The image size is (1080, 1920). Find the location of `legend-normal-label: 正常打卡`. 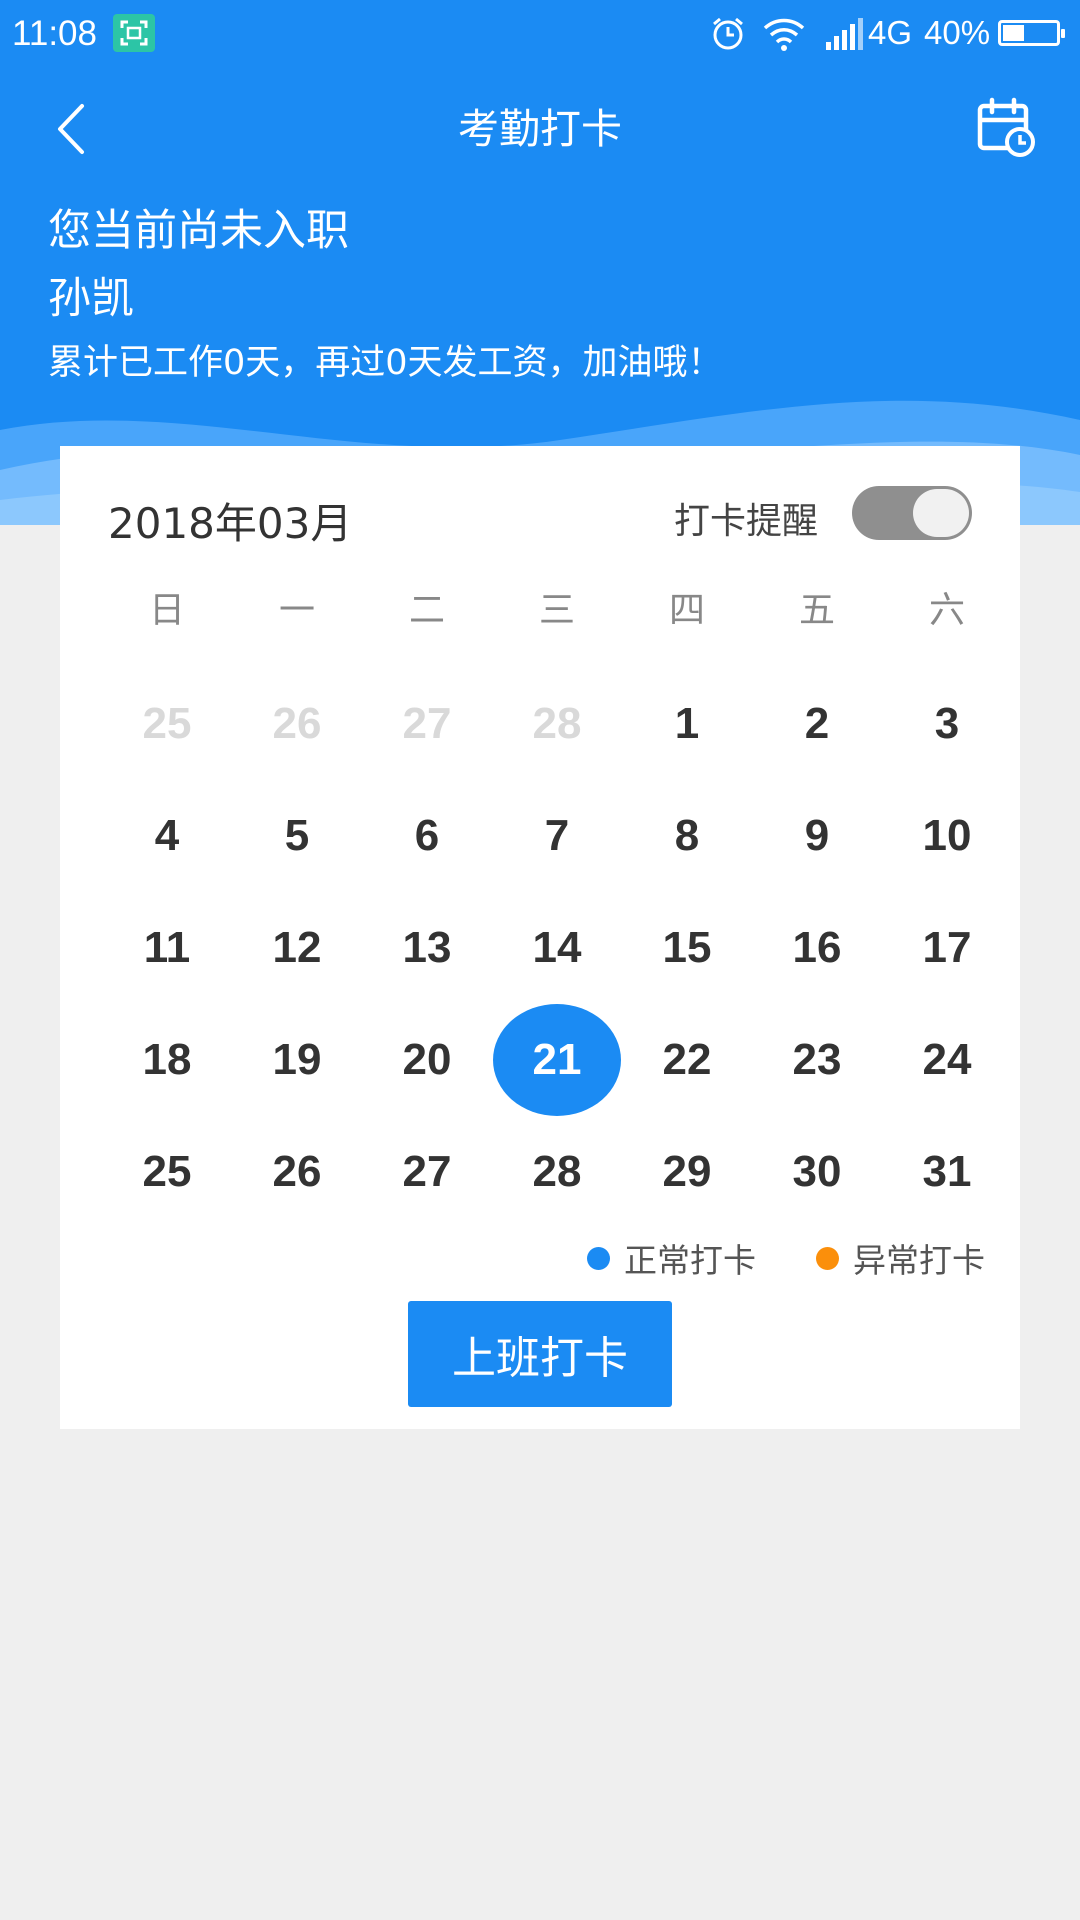

legend-normal-label: 正常打卡 is located at coordinates (690, 1260).